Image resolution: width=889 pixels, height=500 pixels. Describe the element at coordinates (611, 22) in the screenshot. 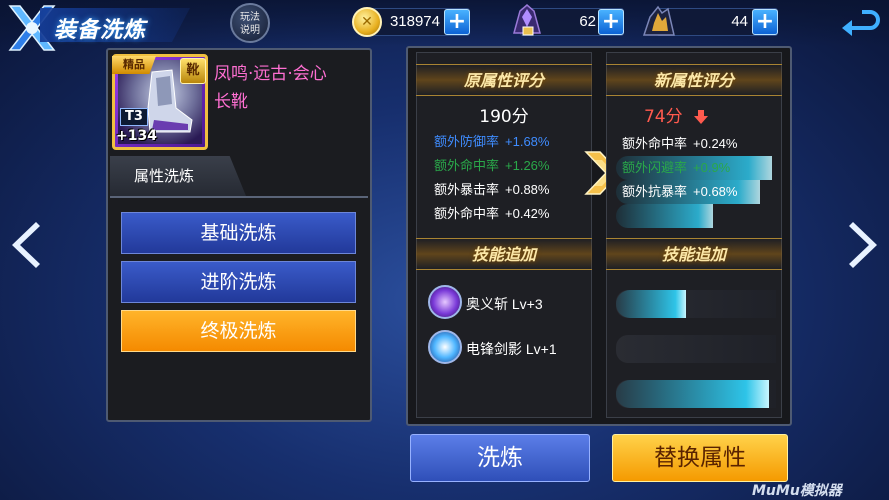

I see `add-gem-a-button: +` at that location.